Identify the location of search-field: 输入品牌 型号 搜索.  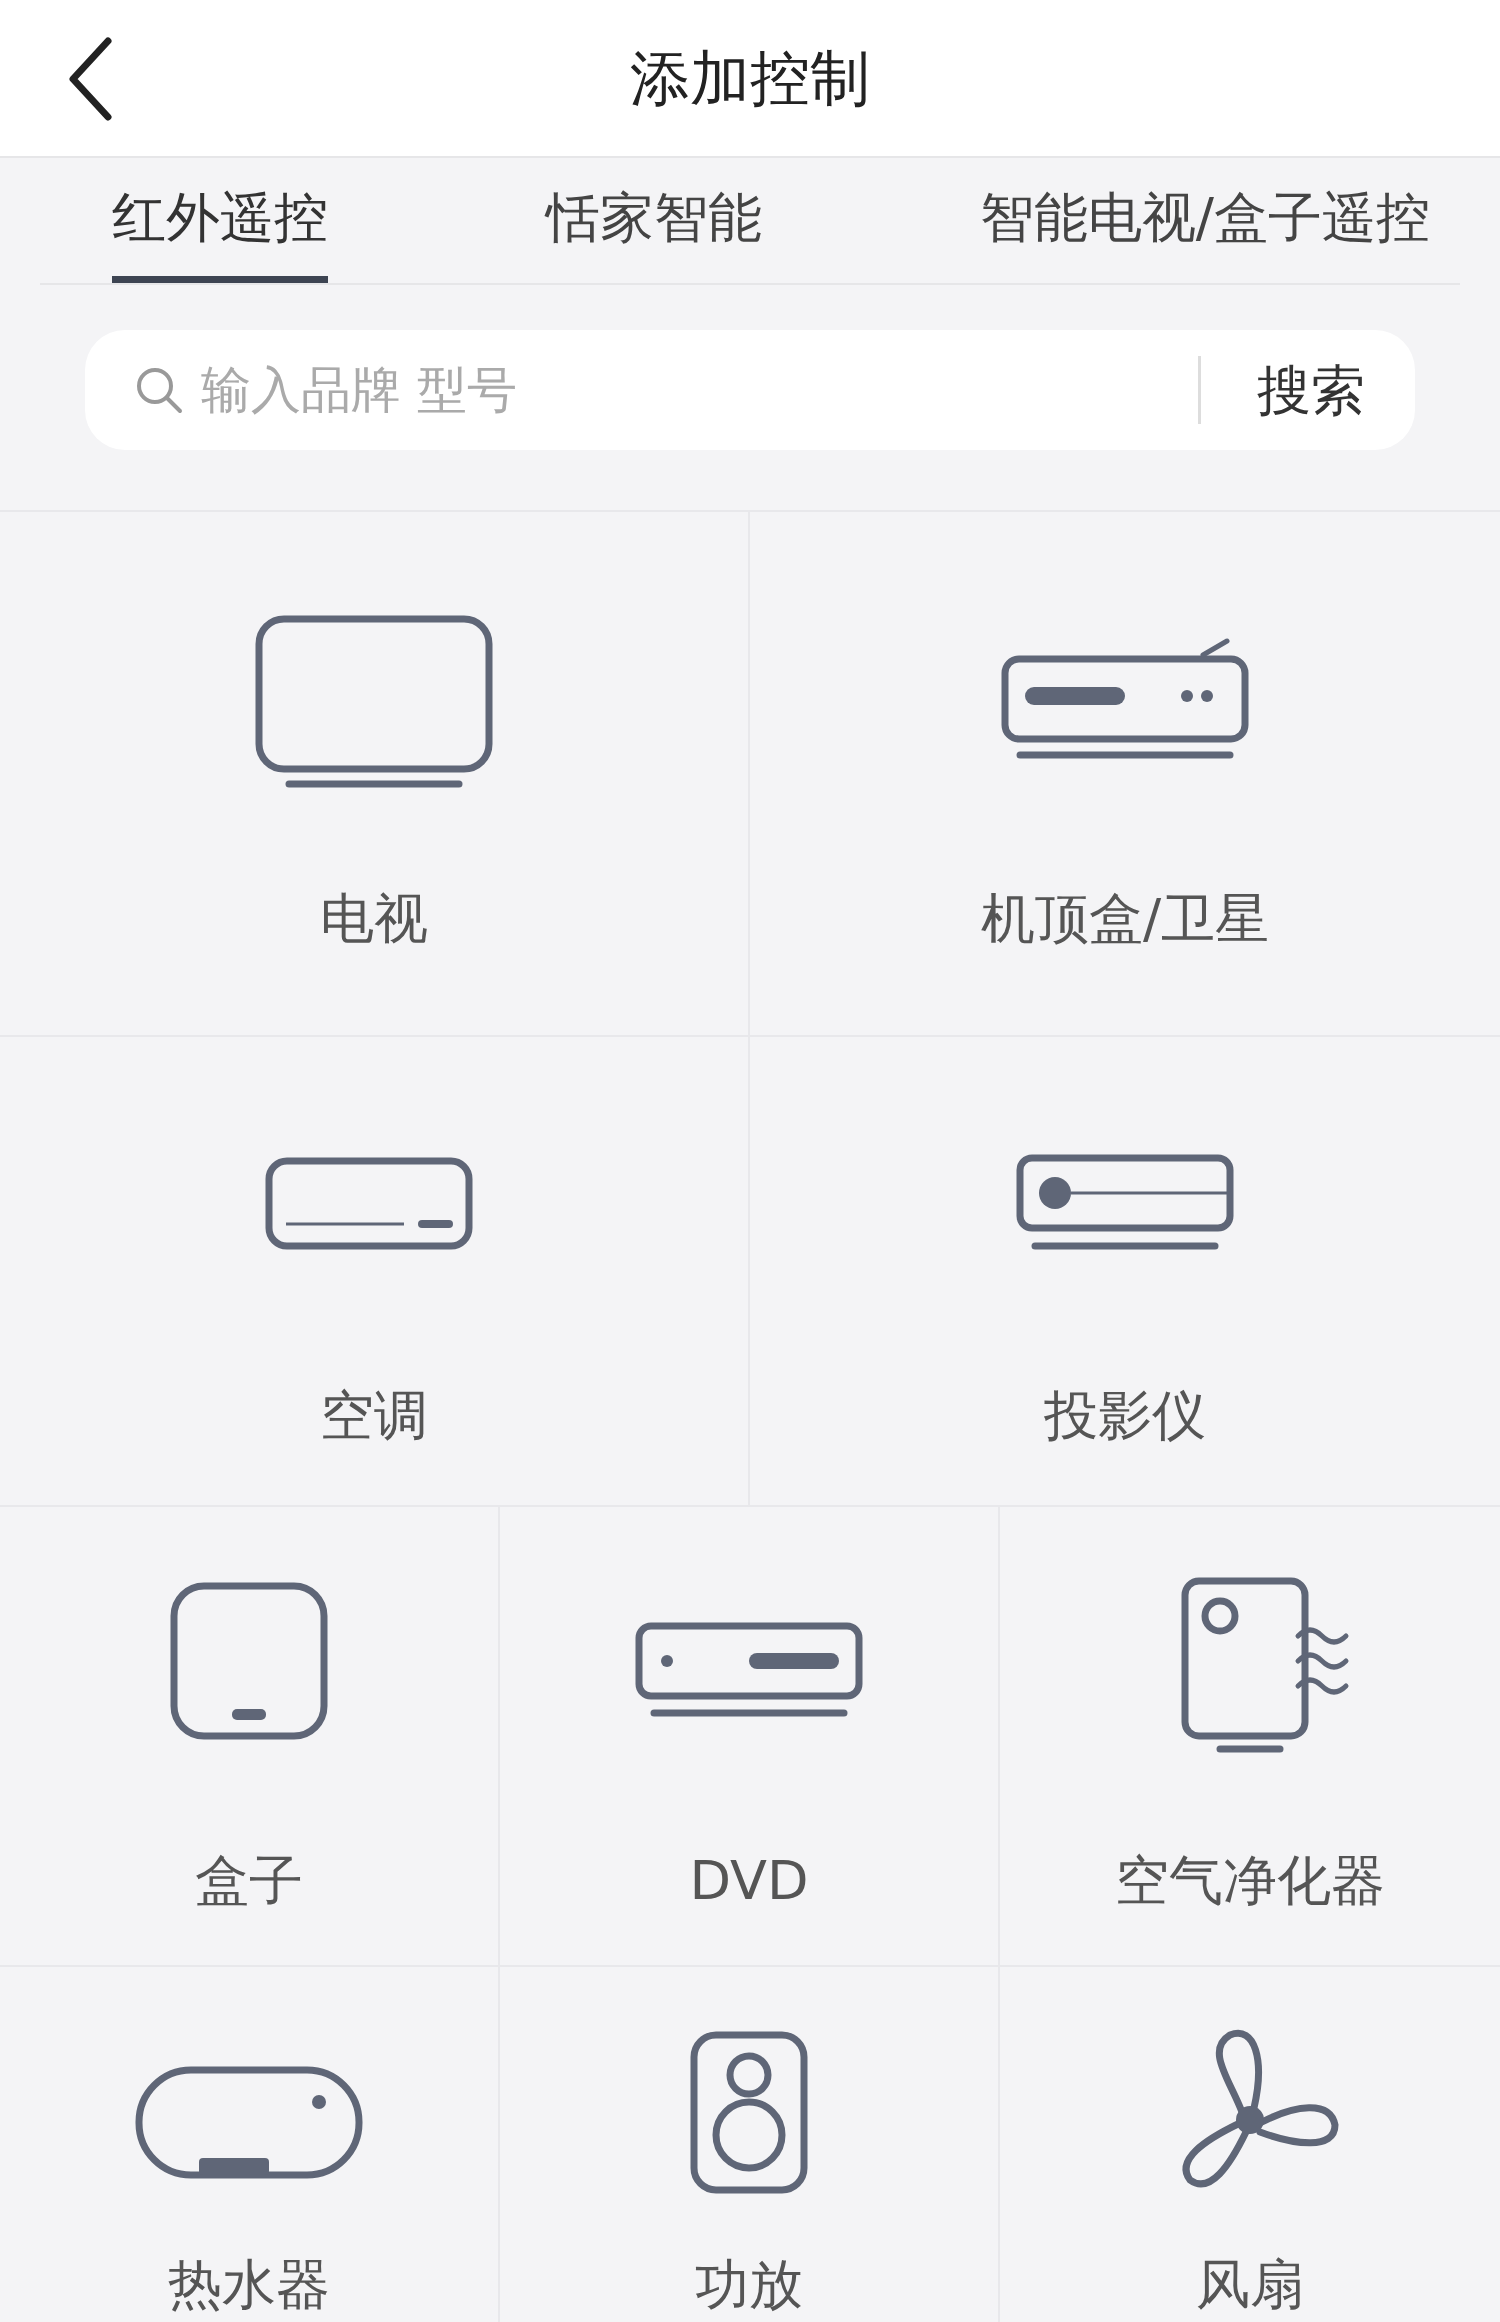
(750, 390).